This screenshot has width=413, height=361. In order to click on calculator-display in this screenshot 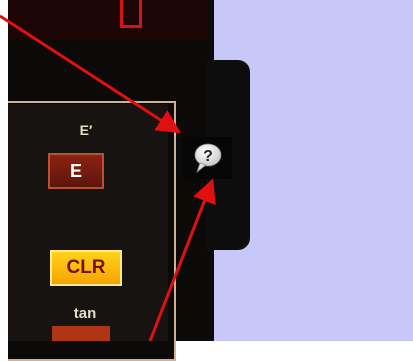, I will do `click(108, 20)`.